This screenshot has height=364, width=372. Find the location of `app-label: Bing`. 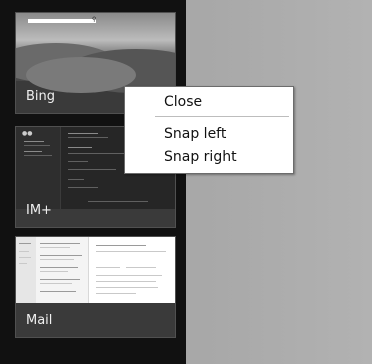

app-label: Bing is located at coordinates (41, 96).